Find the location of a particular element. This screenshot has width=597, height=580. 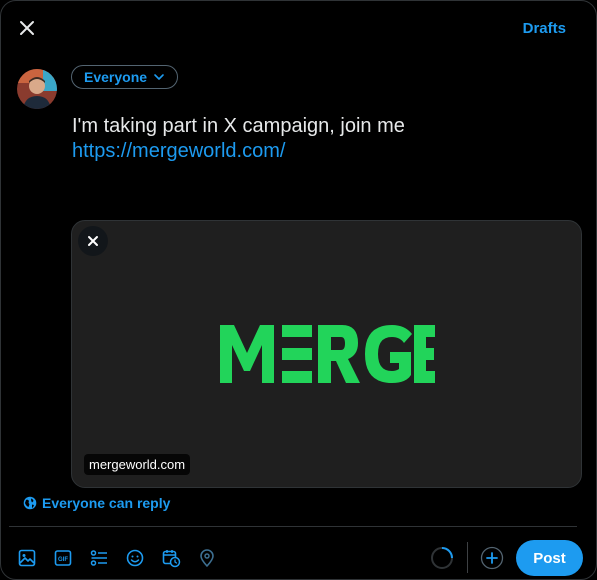

close-button is located at coordinates (27, 28).